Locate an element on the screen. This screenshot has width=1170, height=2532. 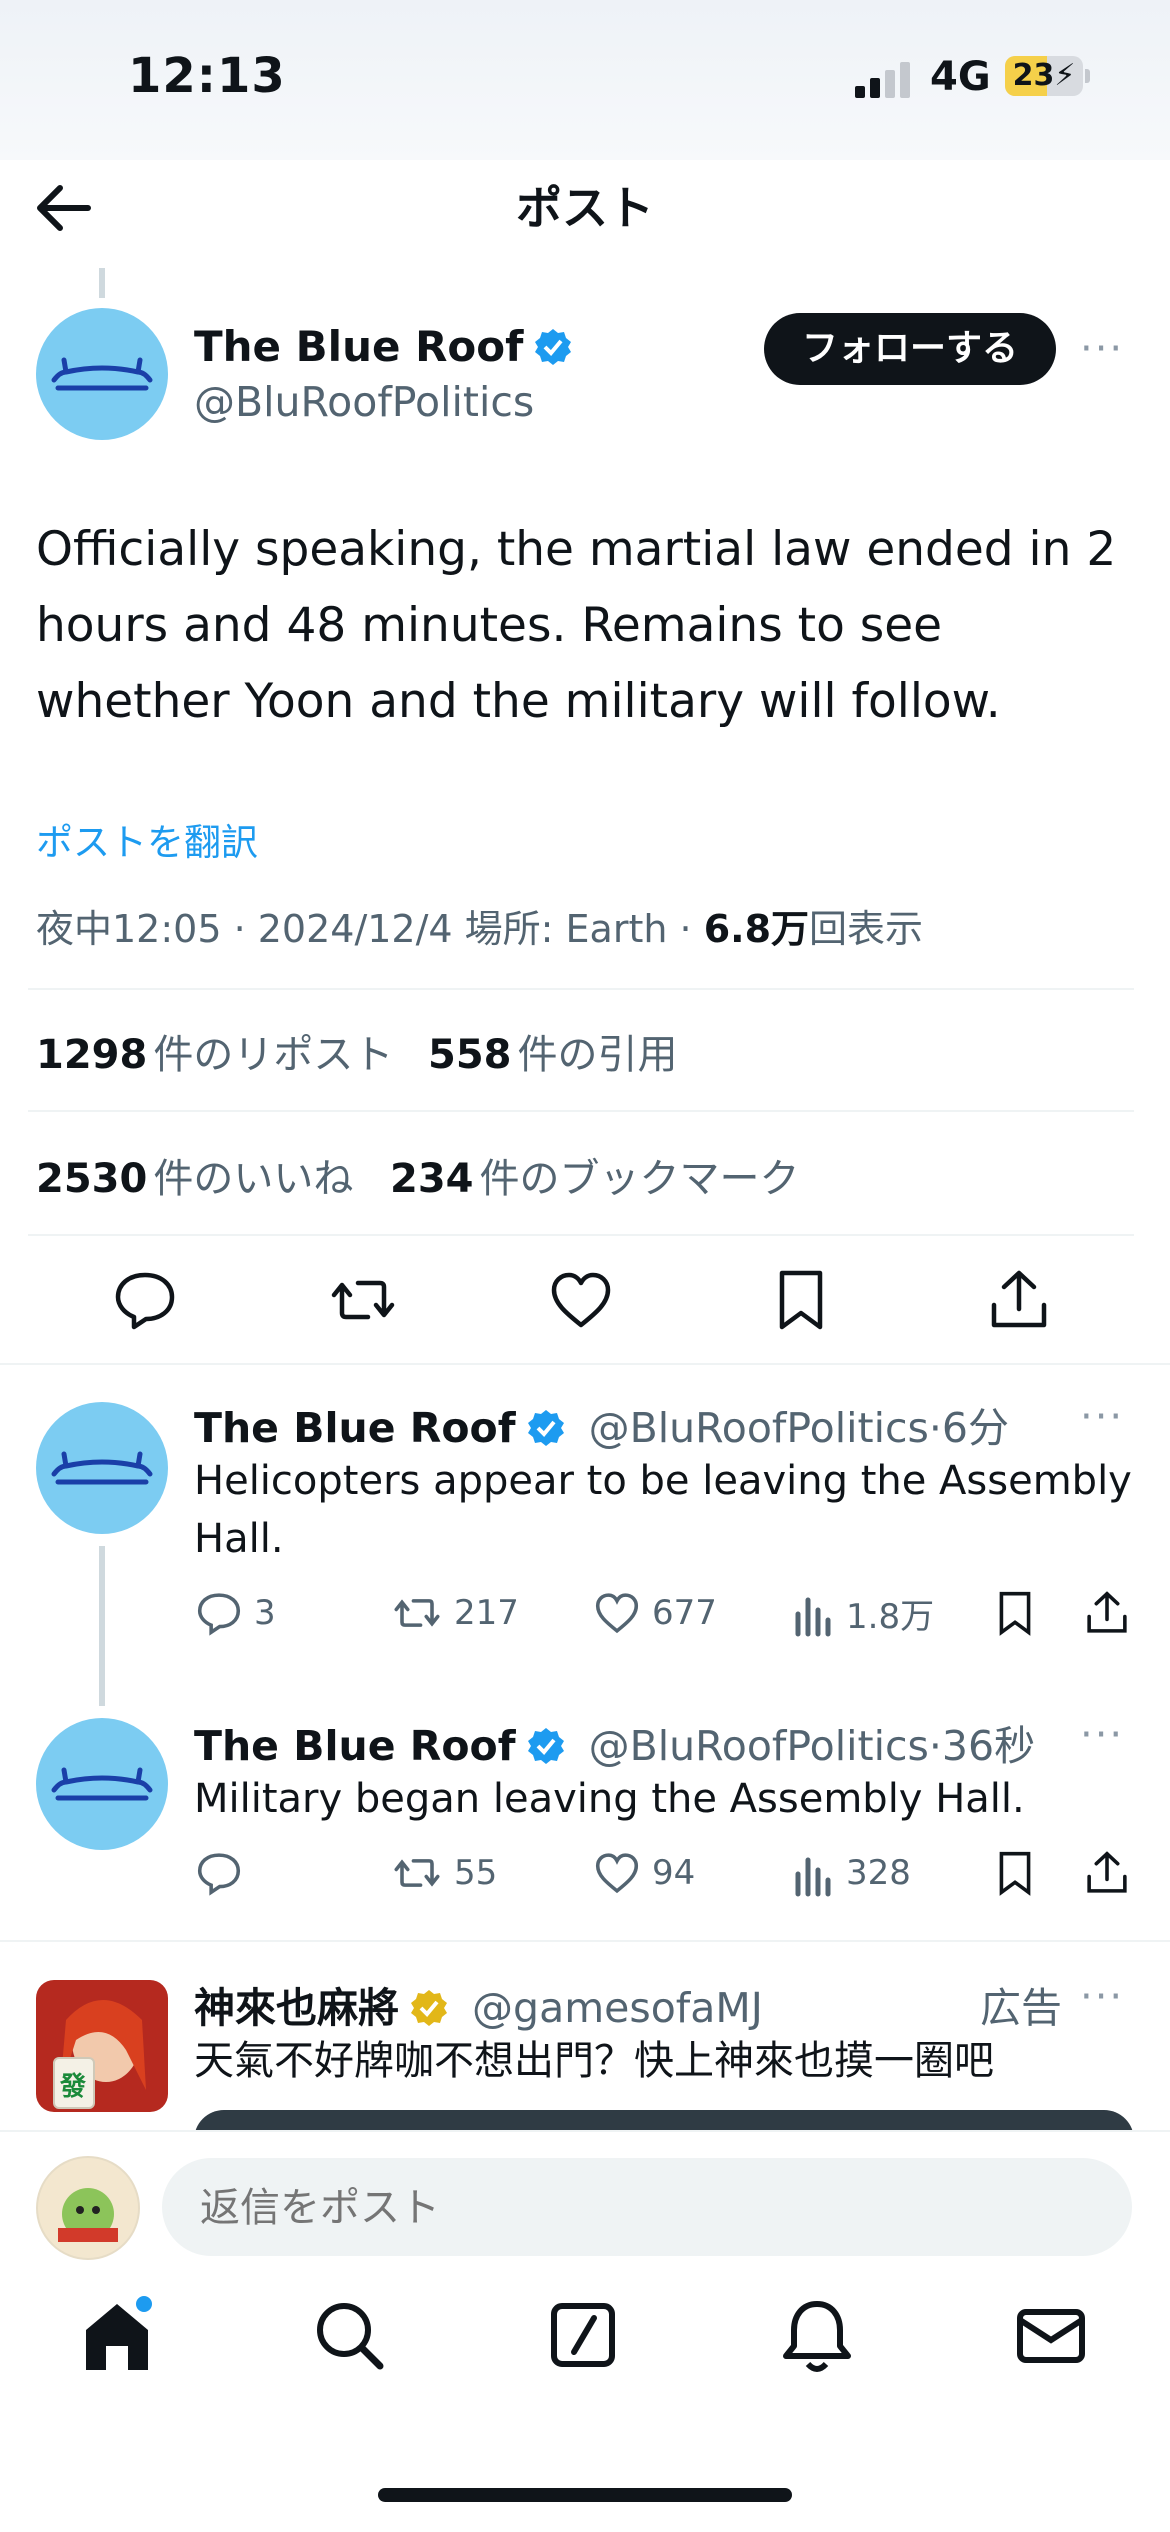
reply-count: 3 is located at coordinates (265, 1613).